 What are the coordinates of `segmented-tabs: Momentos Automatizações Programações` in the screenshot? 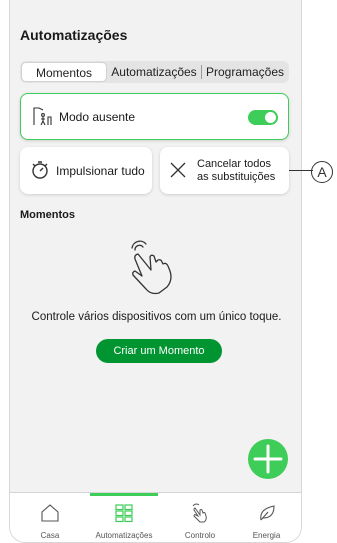 It's located at (154, 72).